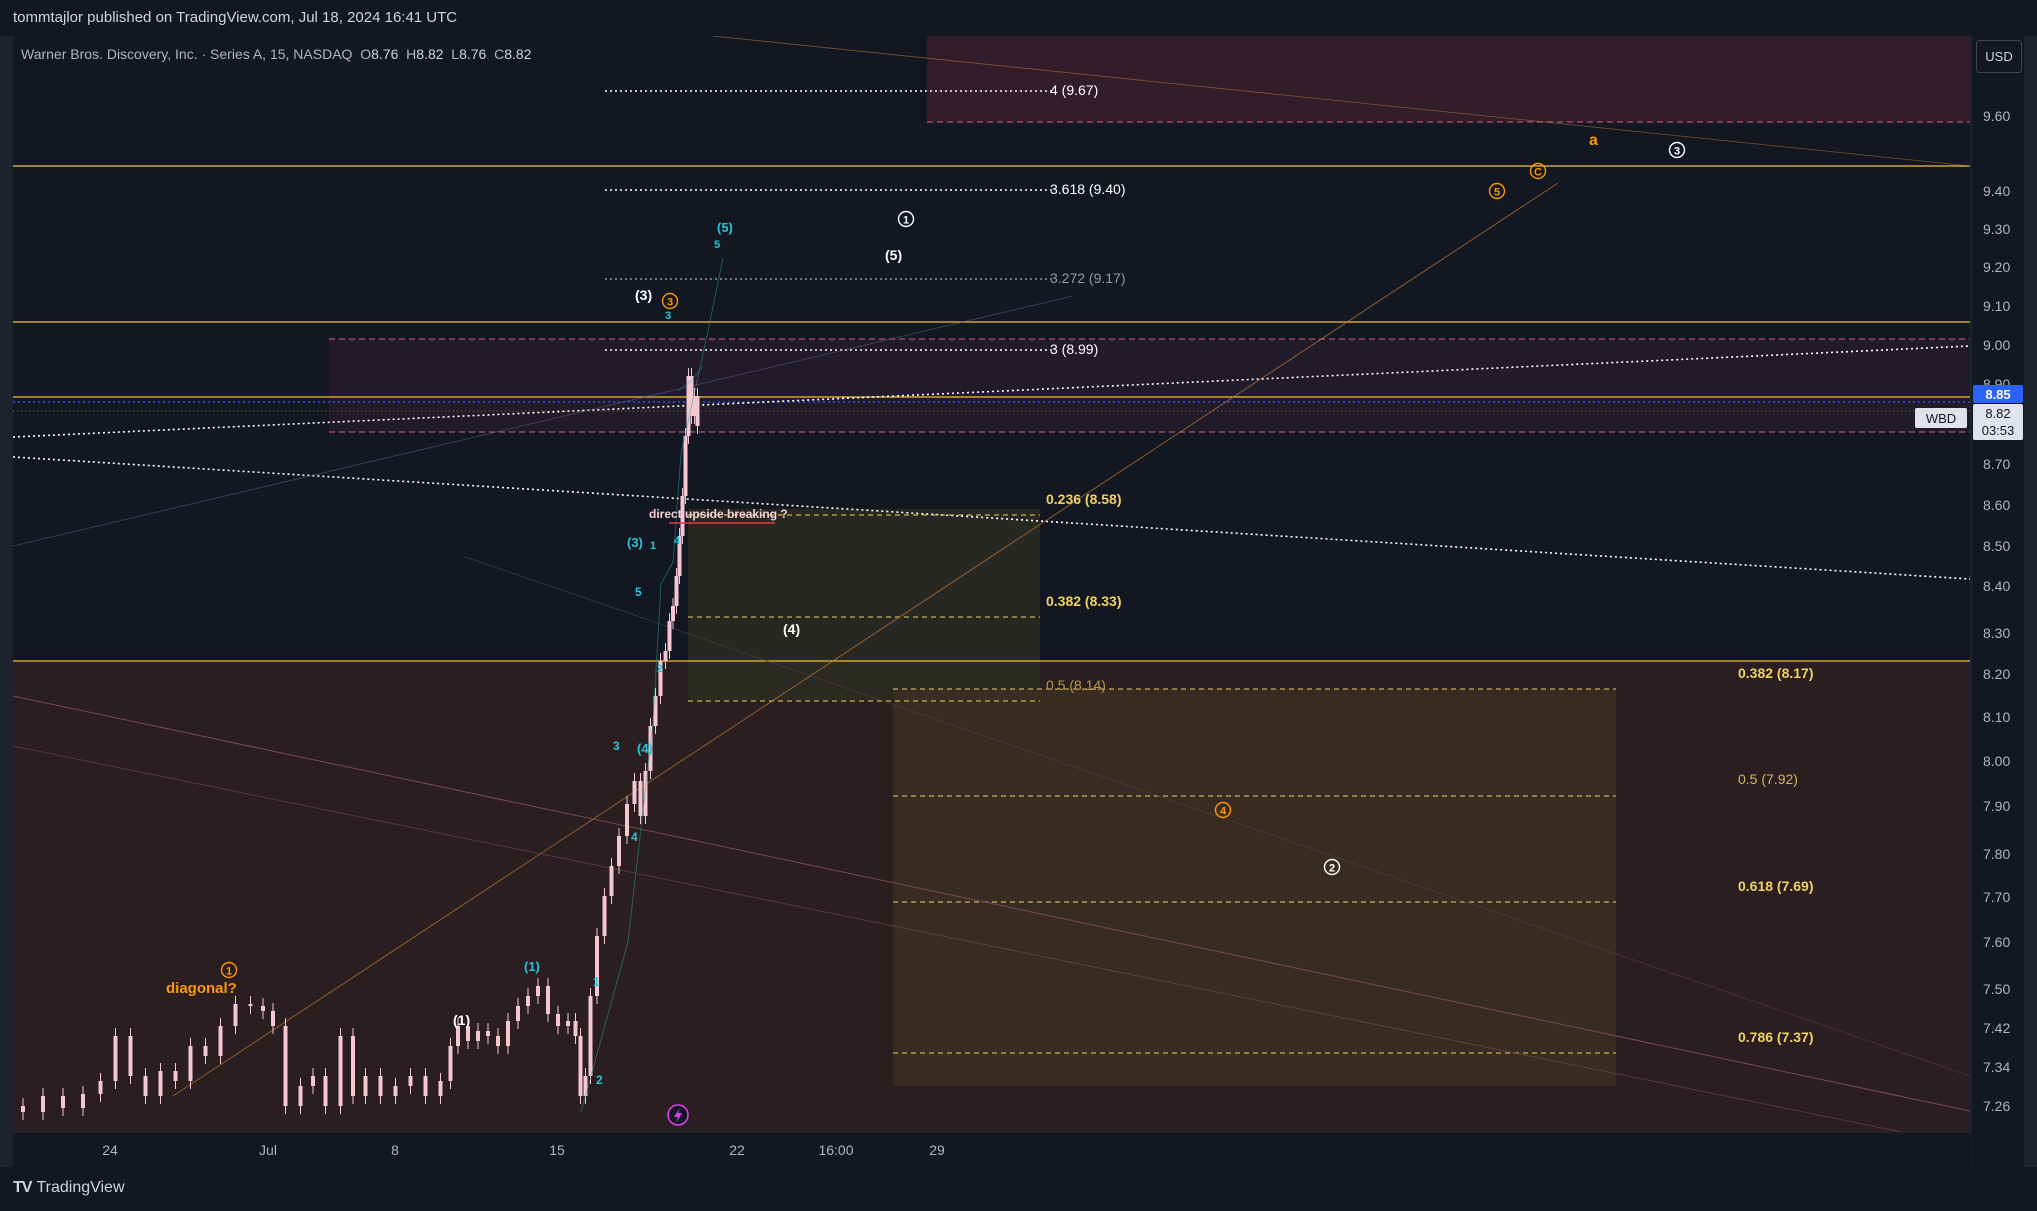 This screenshot has height=1211, width=2037. Describe the element at coordinates (1996, 505) in the screenshot. I see `price-tick: 8.60` at that location.